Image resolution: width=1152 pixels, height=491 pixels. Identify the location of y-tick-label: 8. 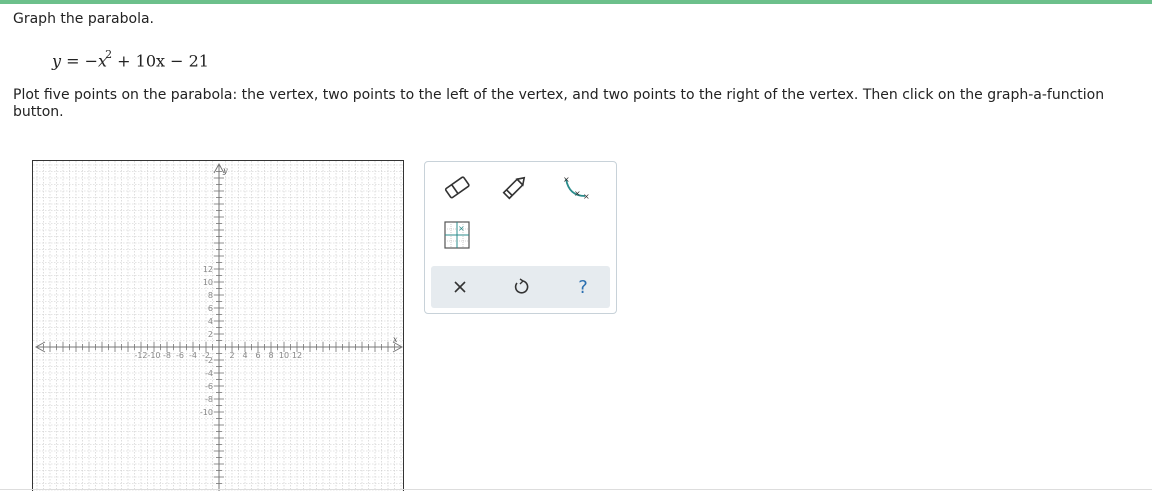
(210, 295).